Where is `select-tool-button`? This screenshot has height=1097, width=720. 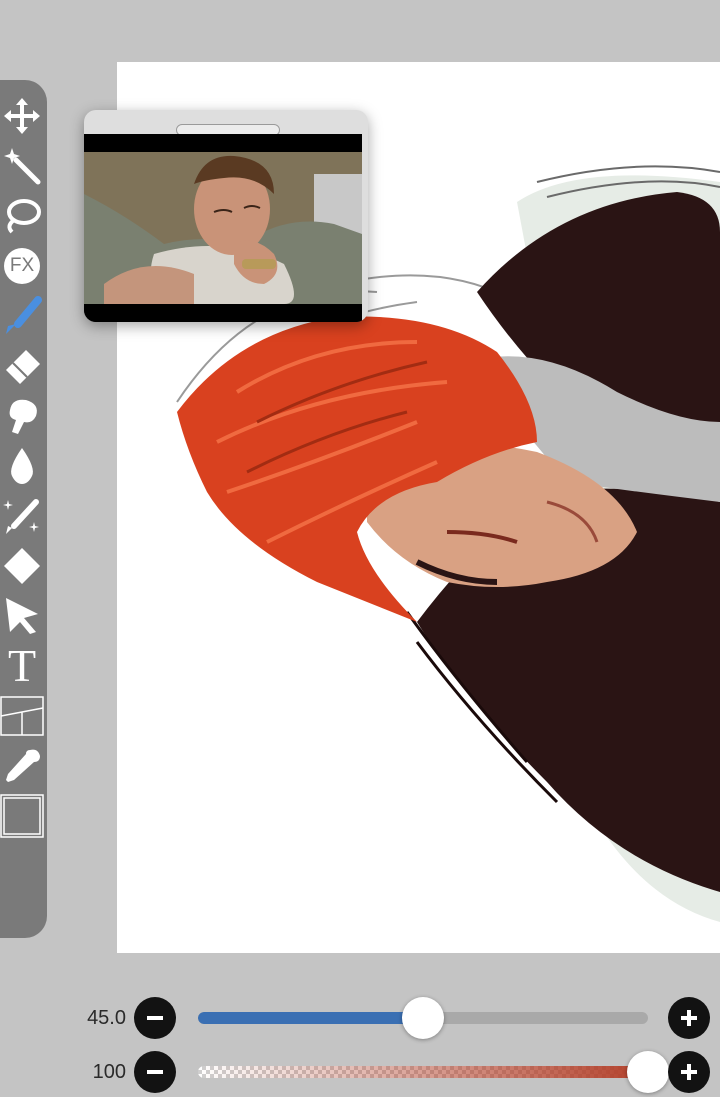
select-tool-button is located at coordinates (22, 616).